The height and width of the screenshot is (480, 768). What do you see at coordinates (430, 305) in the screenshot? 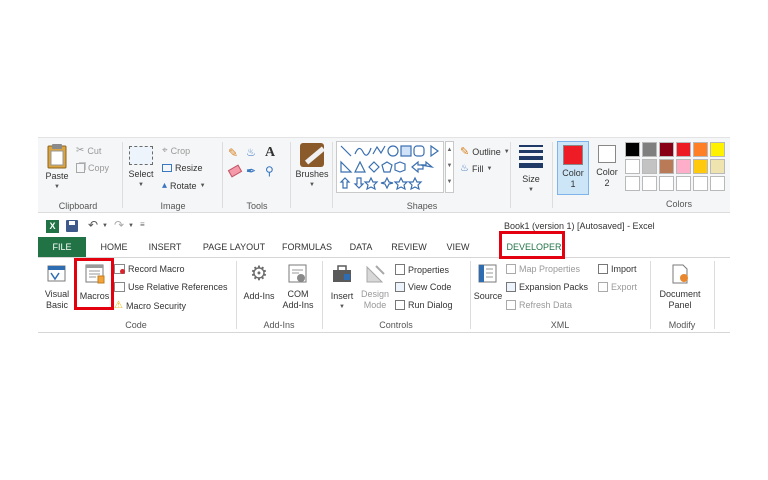
I see `run-dialog-label: Run Dialog` at bounding box center [430, 305].